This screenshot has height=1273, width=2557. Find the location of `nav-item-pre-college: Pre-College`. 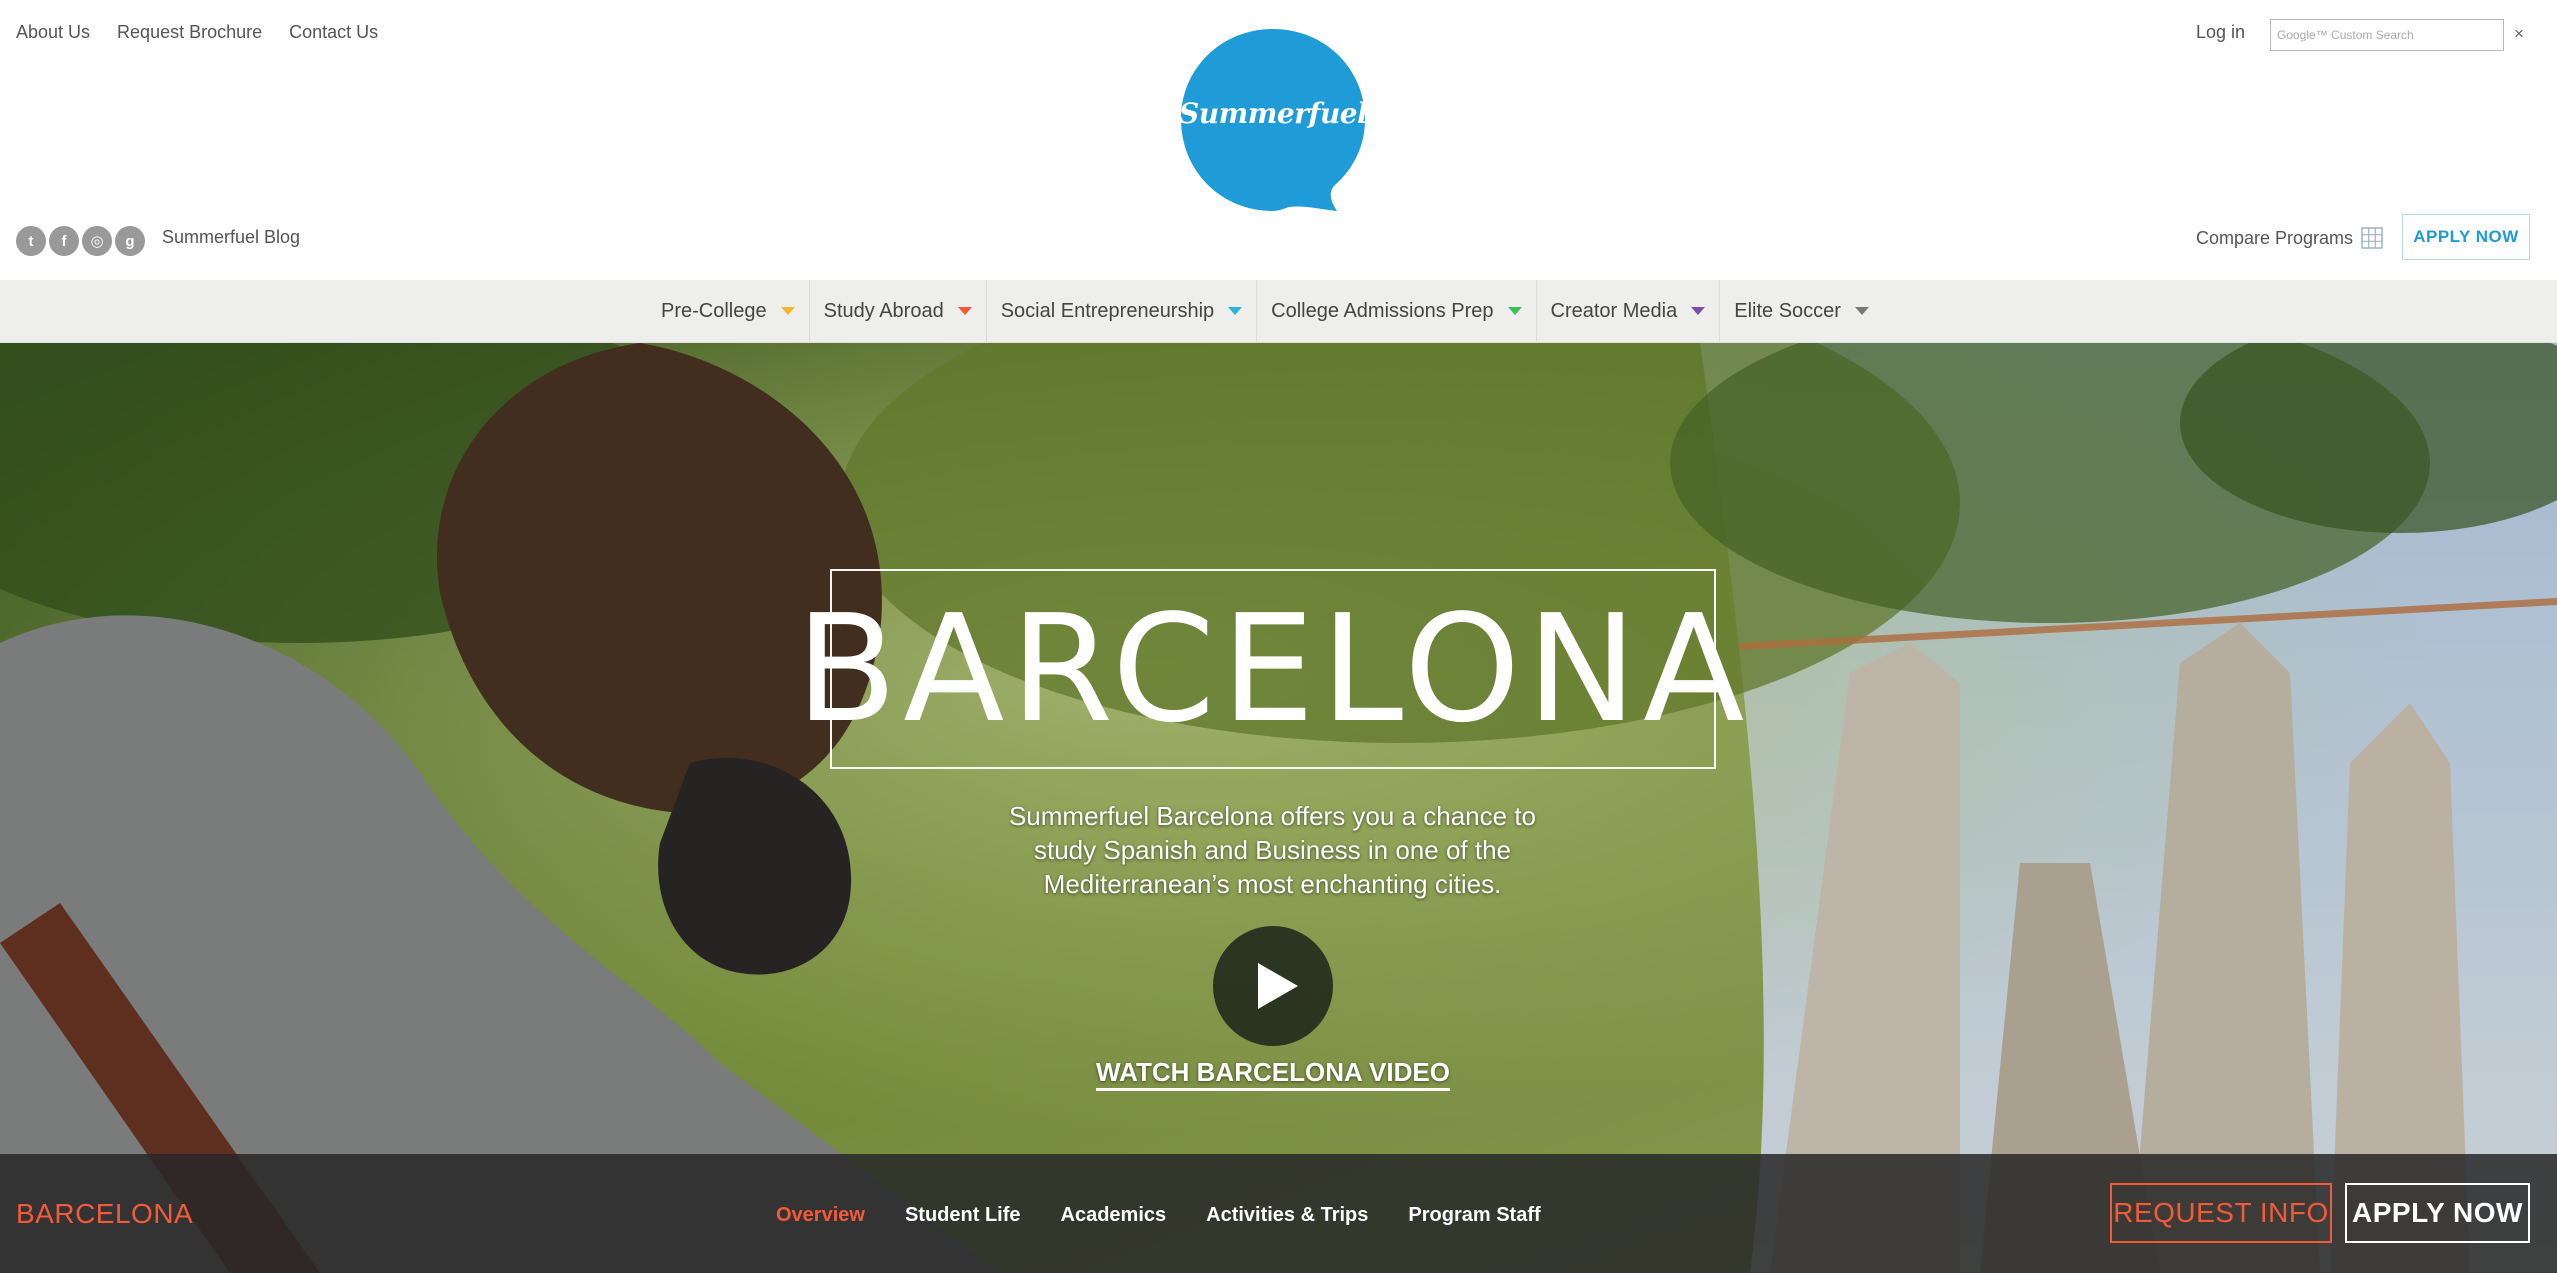

nav-item-pre-college: Pre-College is located at coordinates (728, 311).